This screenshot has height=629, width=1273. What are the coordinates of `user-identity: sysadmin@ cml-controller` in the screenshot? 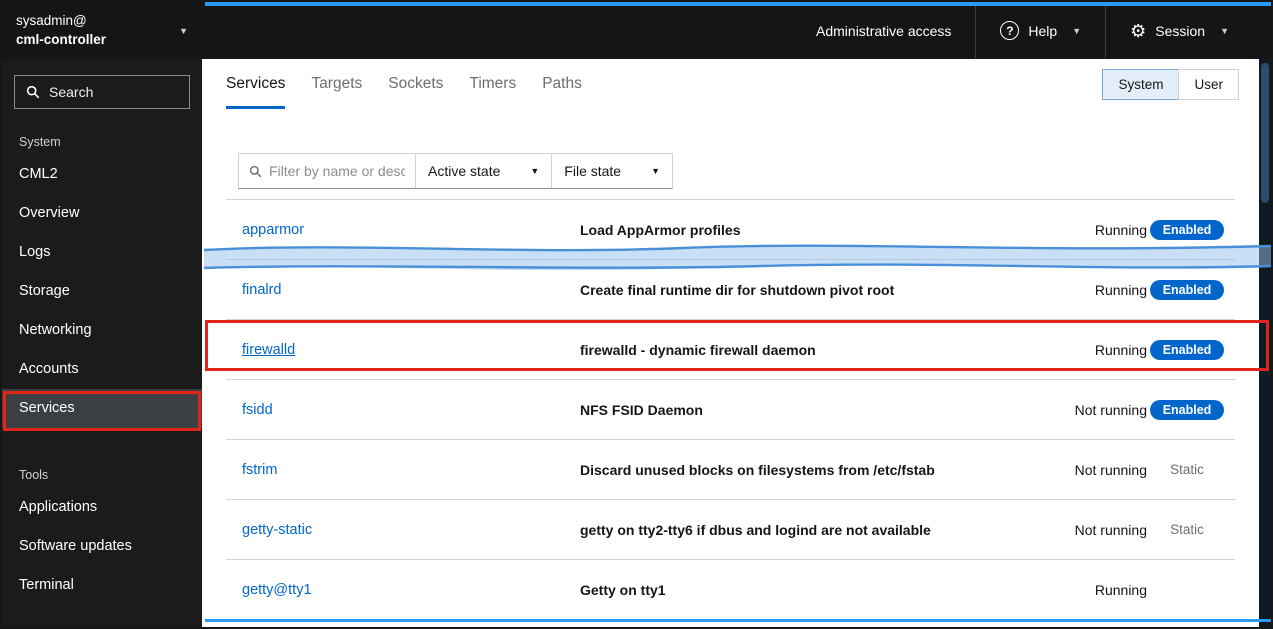 It's located at (94, 31).